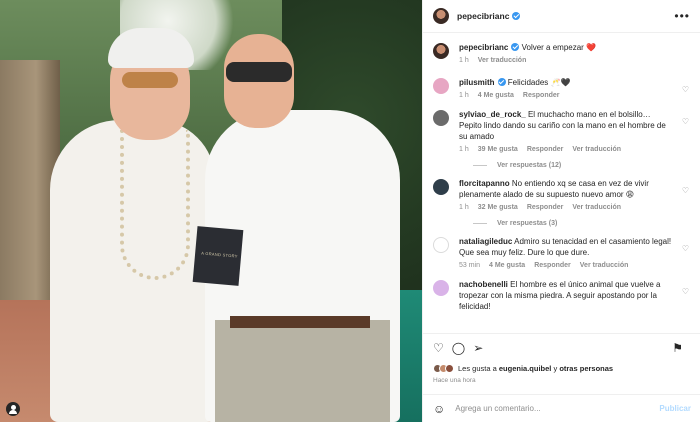 This screenshot has height=422, width=700. I want to click on photo-necklaces, so click(155, 205).